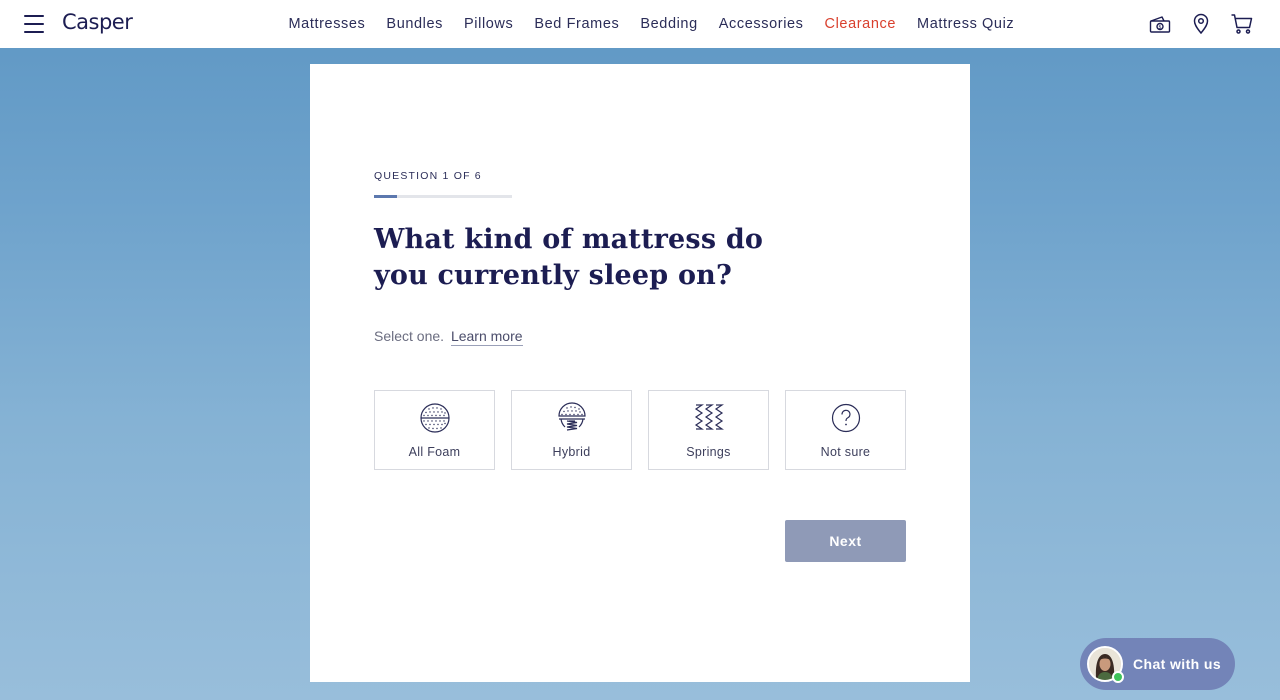 The image size is (1280, 700). What do you see at coordinates (327, 24) in the screenshot?
I see `nav-item-mattresses: Mattresses` at bounding box center [327, 24].